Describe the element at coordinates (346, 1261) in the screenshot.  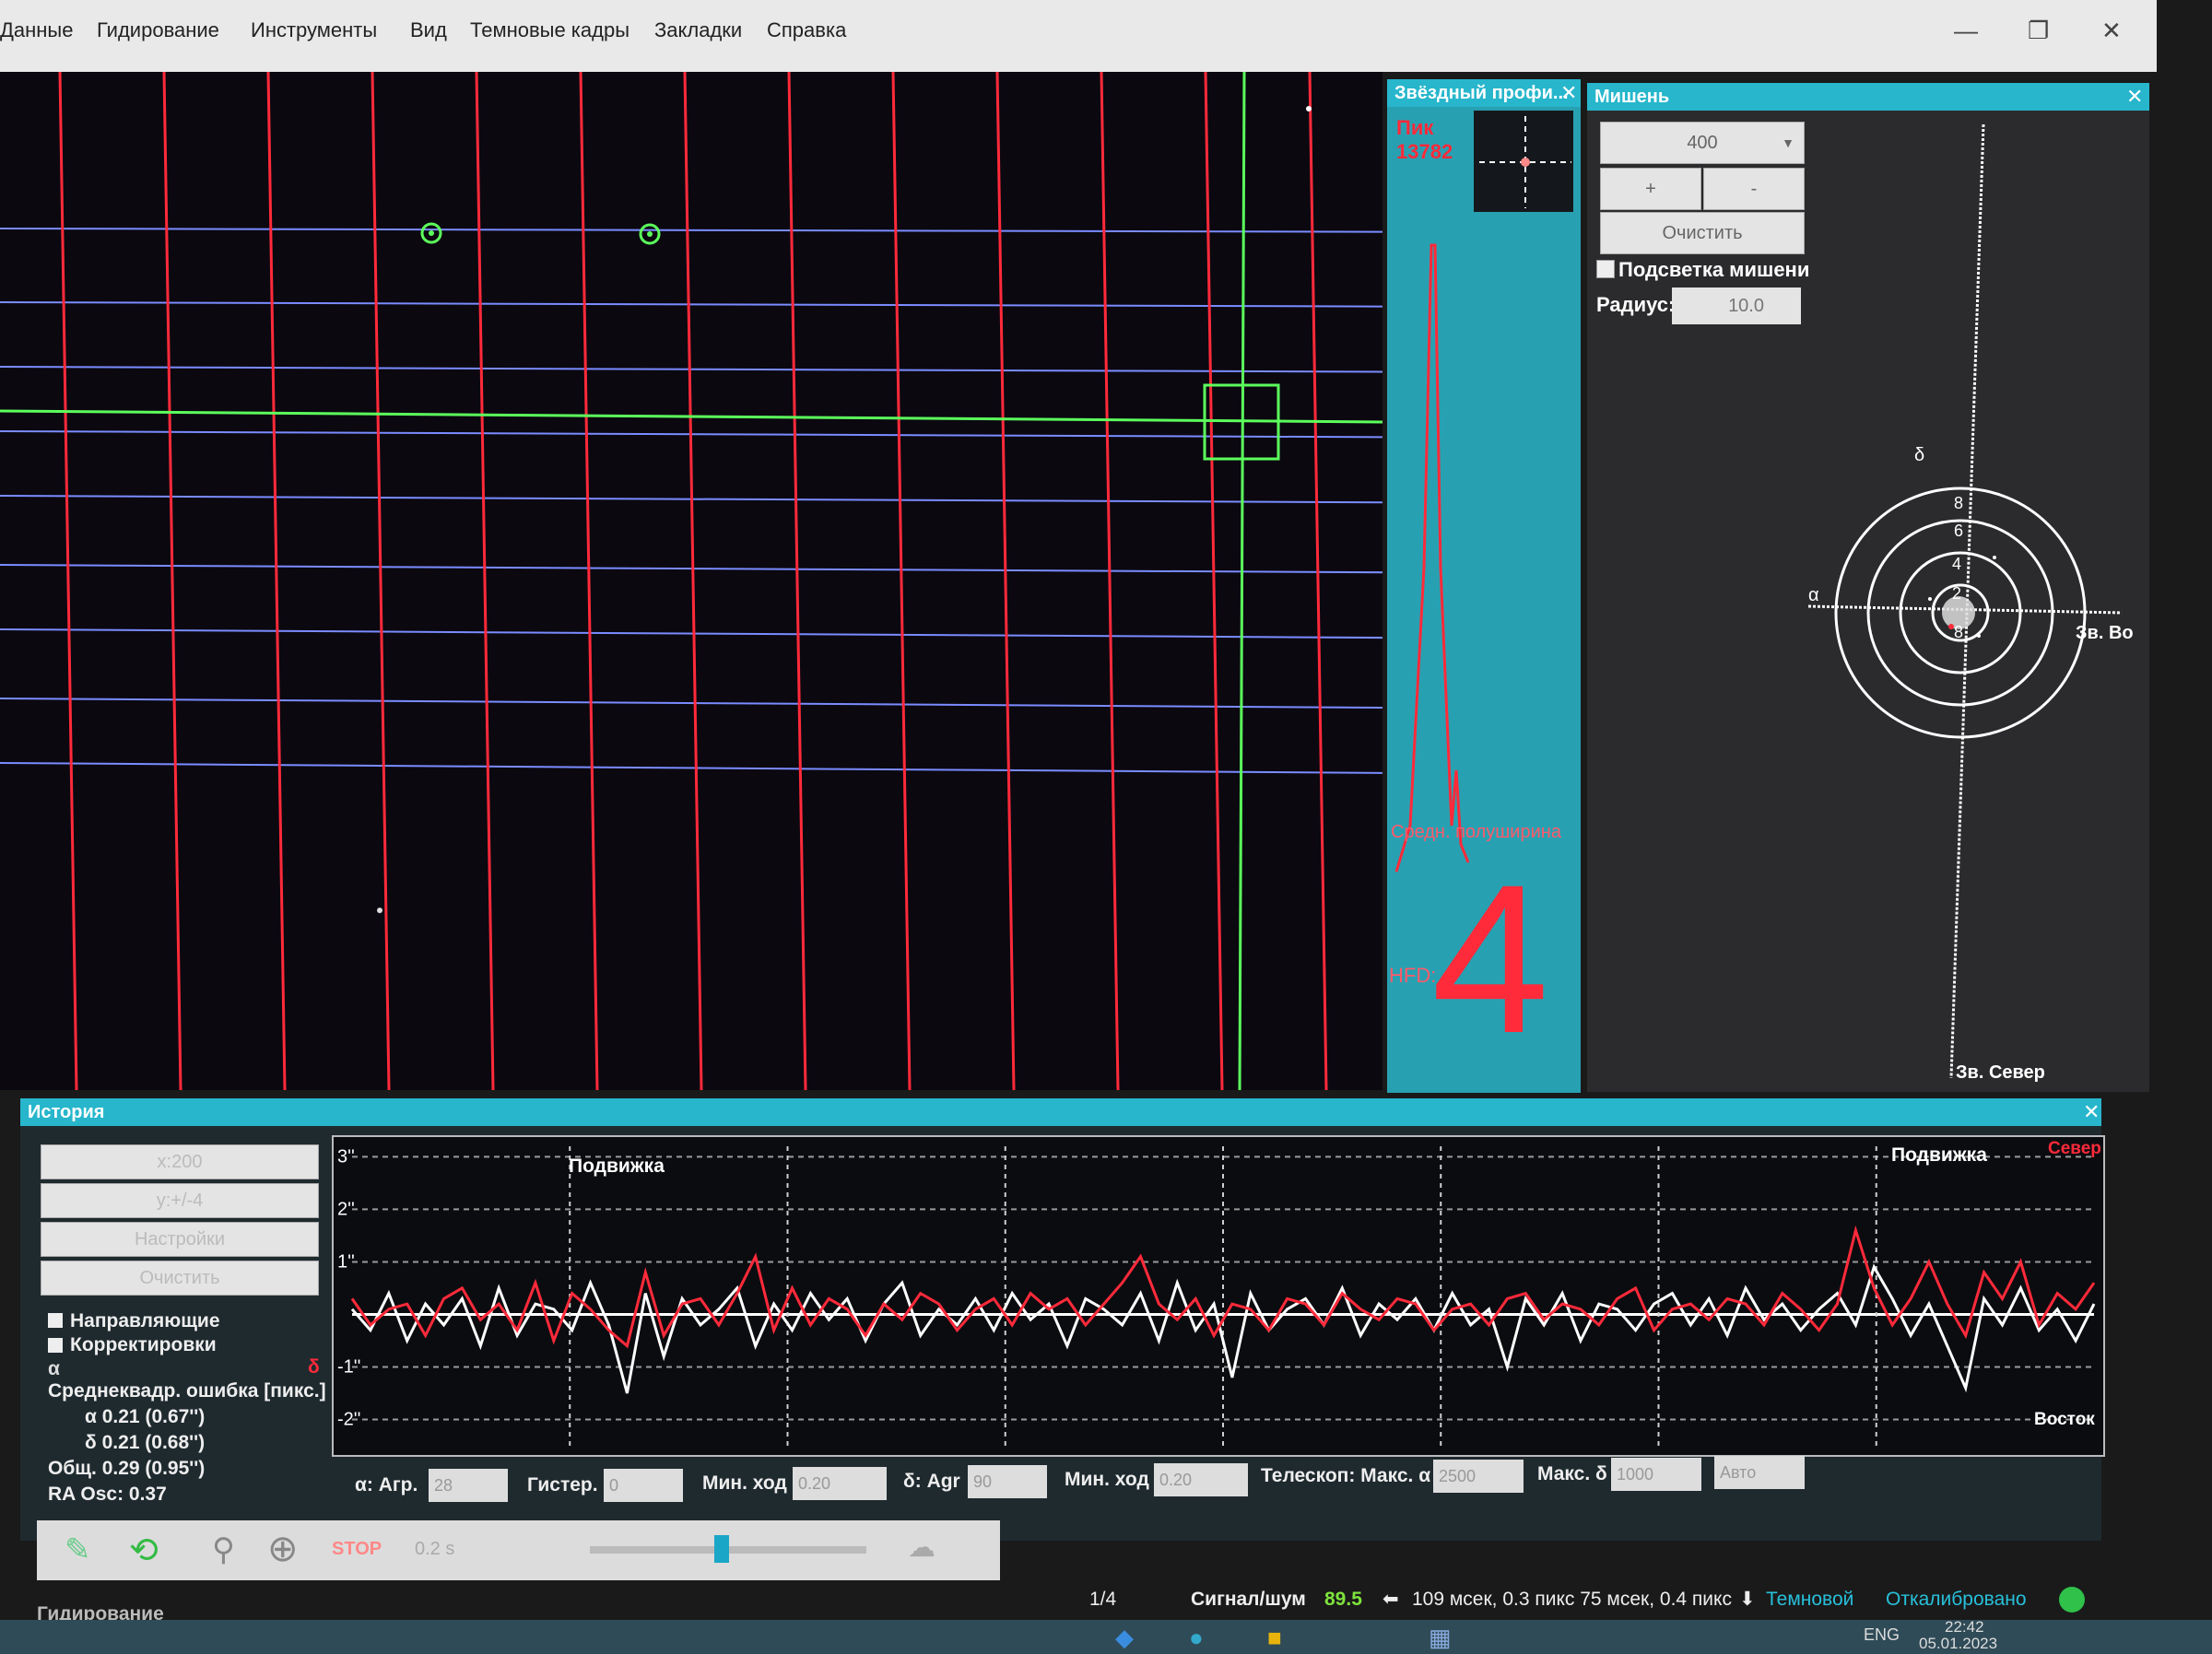
I see `y-tick-label: 1''` at that location.